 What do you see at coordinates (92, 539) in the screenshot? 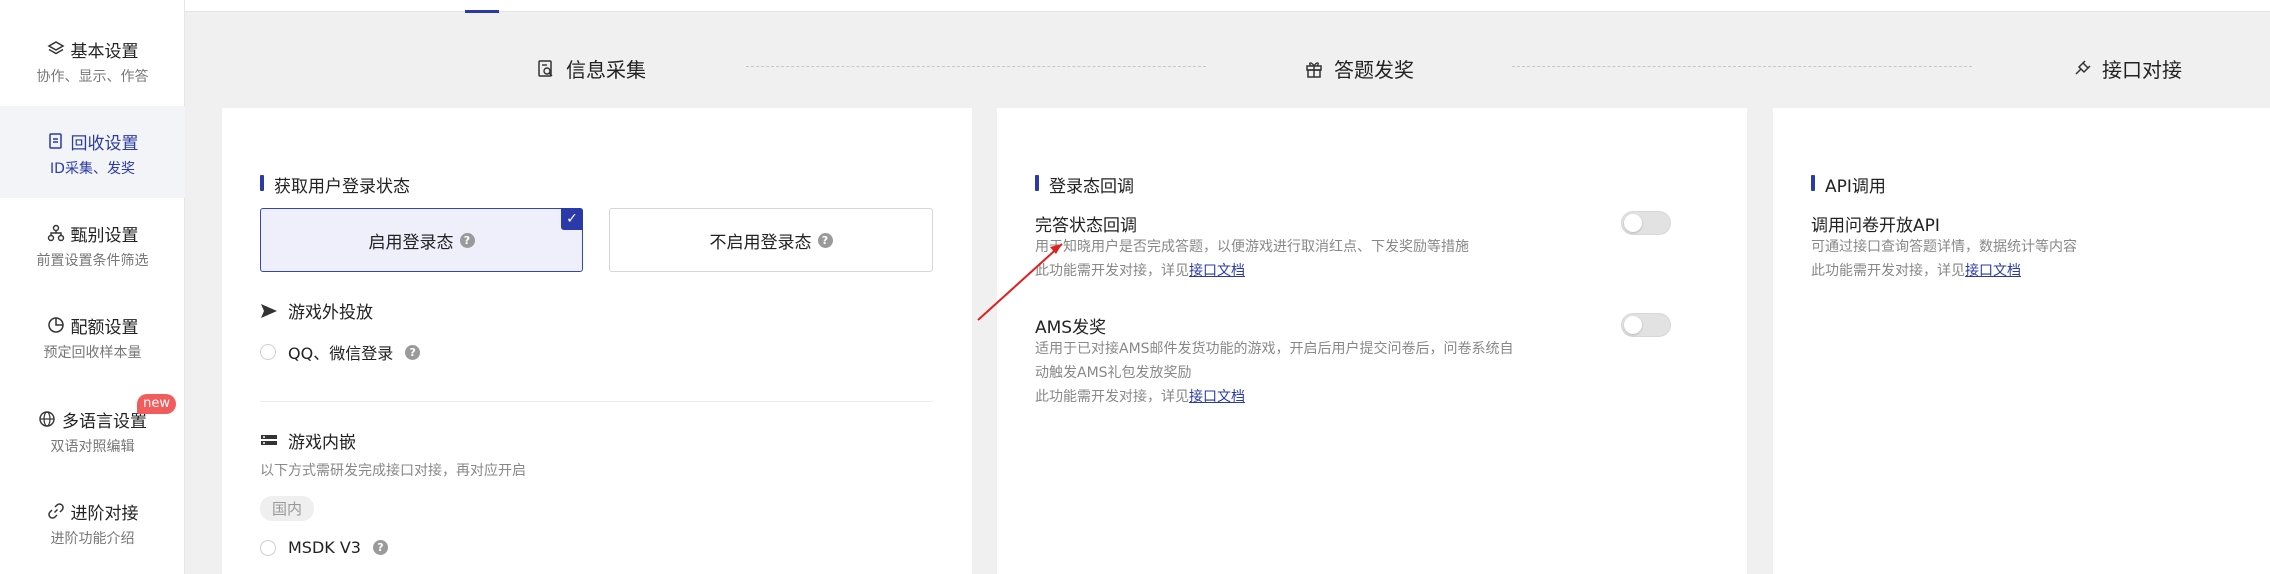
I see `sidebar-item-sub: 进阶功能介绍` at bounding box center [92, 539].